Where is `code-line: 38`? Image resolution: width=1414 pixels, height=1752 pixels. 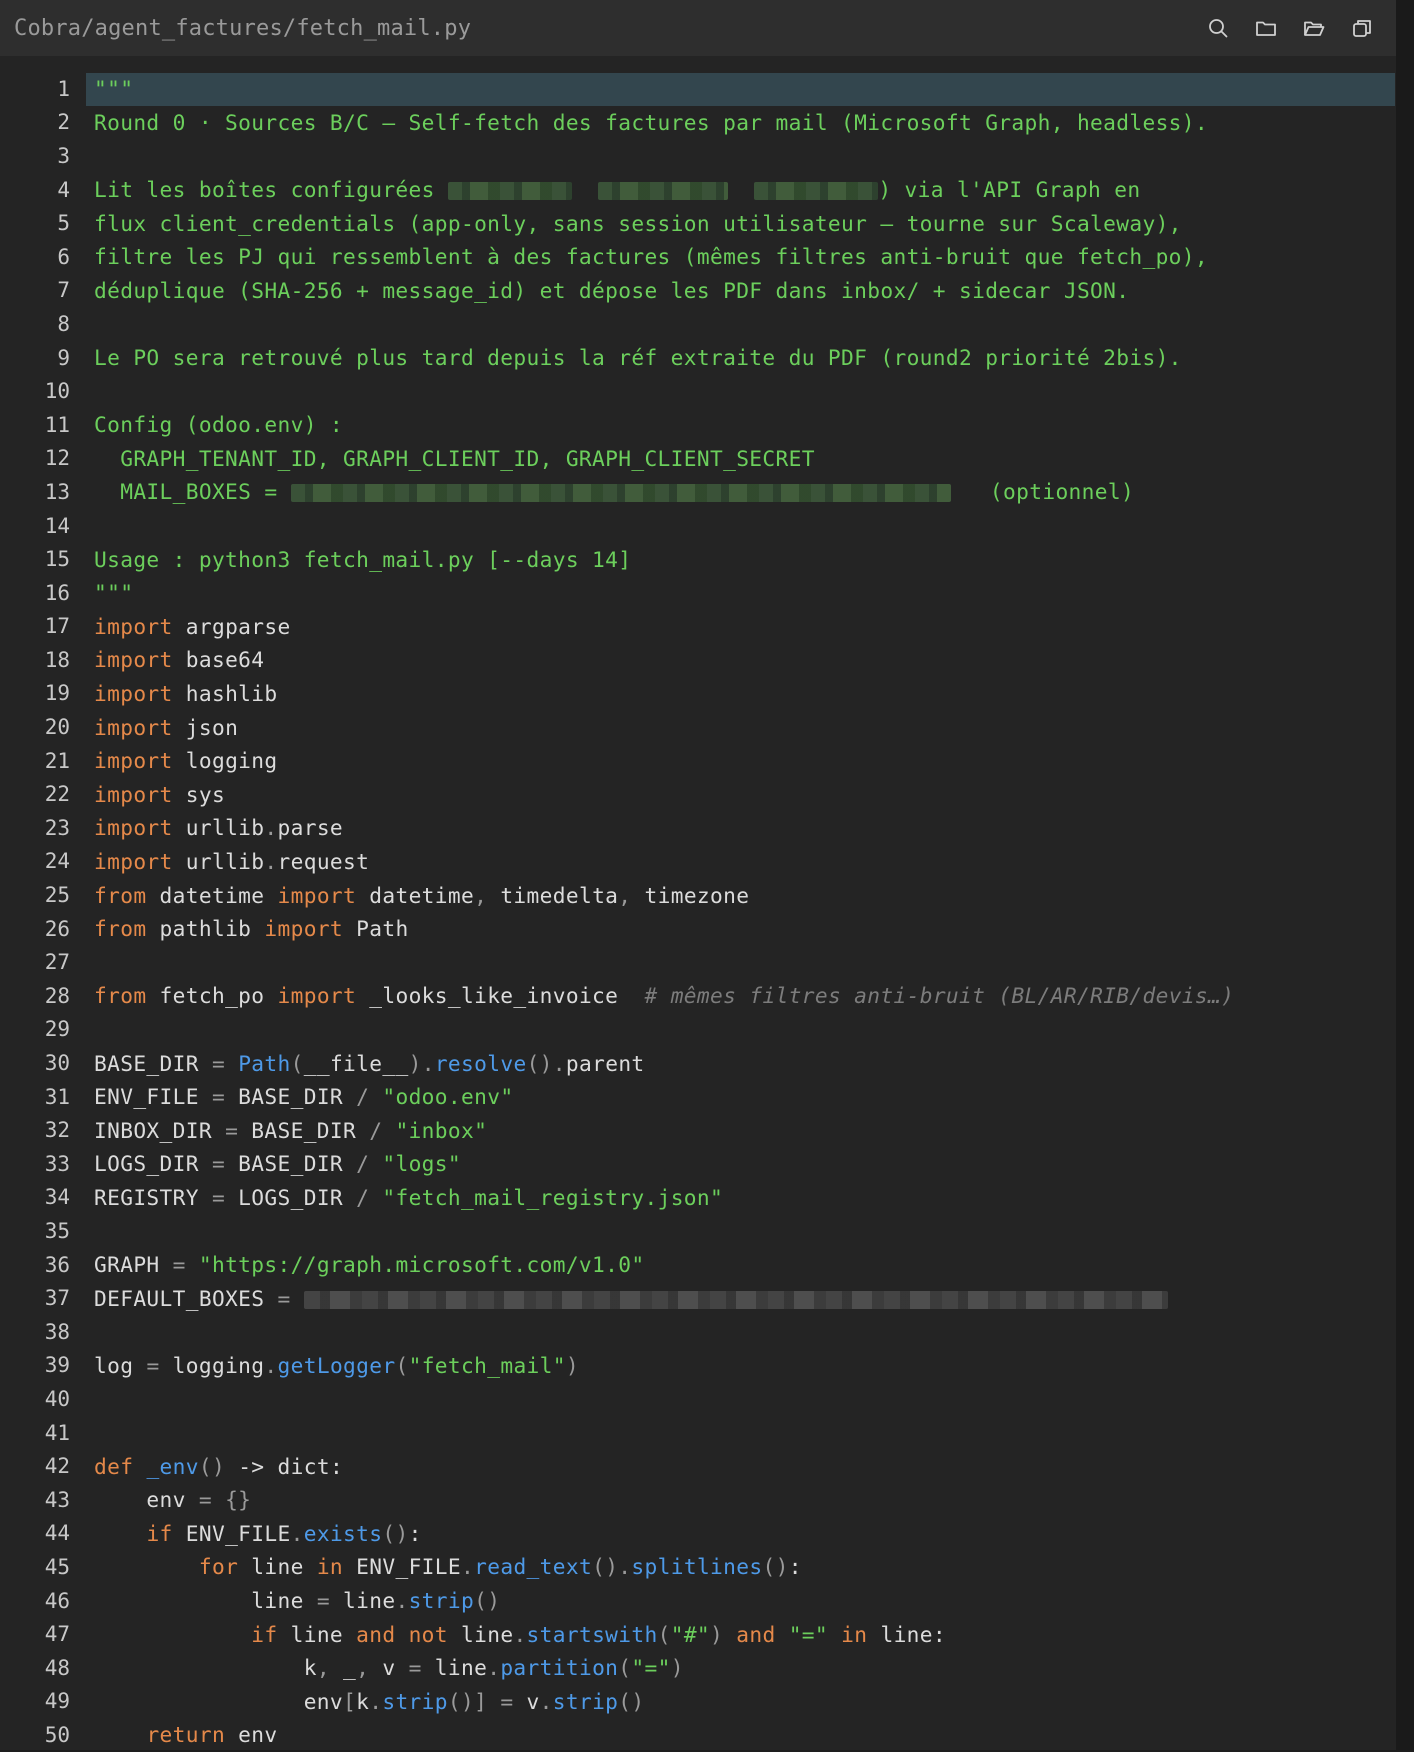
code-line: 38 is located at coordinates (698, 1332).